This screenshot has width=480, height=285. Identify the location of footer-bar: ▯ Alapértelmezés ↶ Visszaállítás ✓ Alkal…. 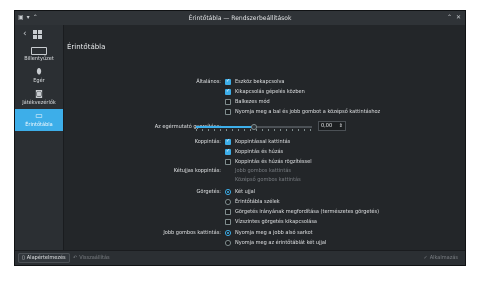
(240, 257).